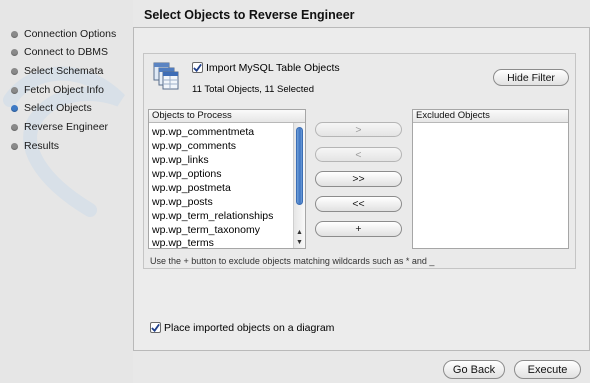 Image resolution: width=590 pixels, height=383 pixels. I want to click on move-all-left-button: <<, so click(358, 204).